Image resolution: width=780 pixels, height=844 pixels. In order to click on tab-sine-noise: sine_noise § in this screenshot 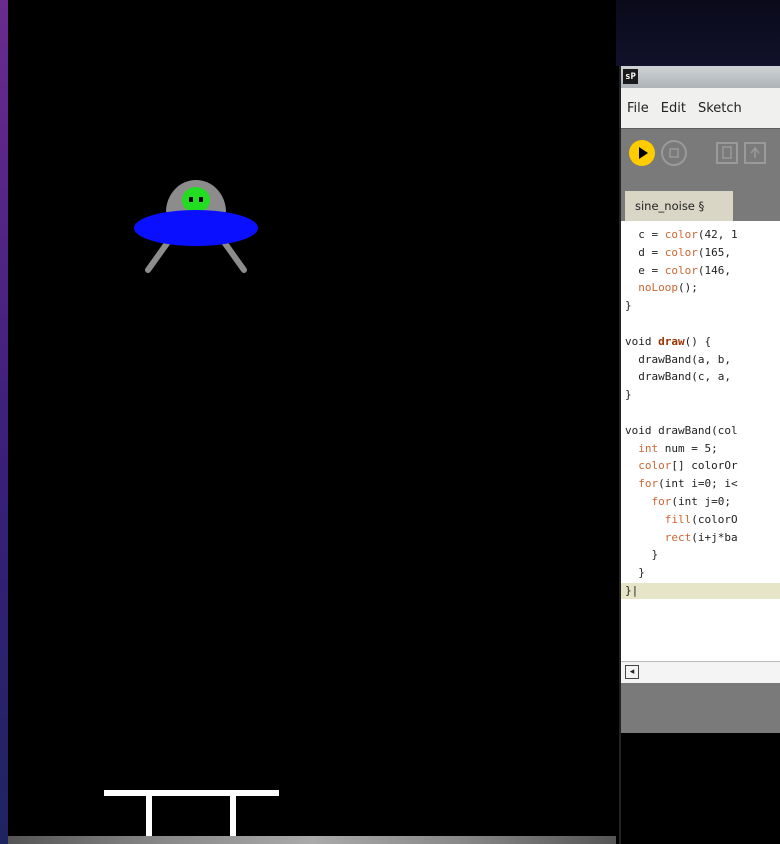, I will do `click(679, 206)`.